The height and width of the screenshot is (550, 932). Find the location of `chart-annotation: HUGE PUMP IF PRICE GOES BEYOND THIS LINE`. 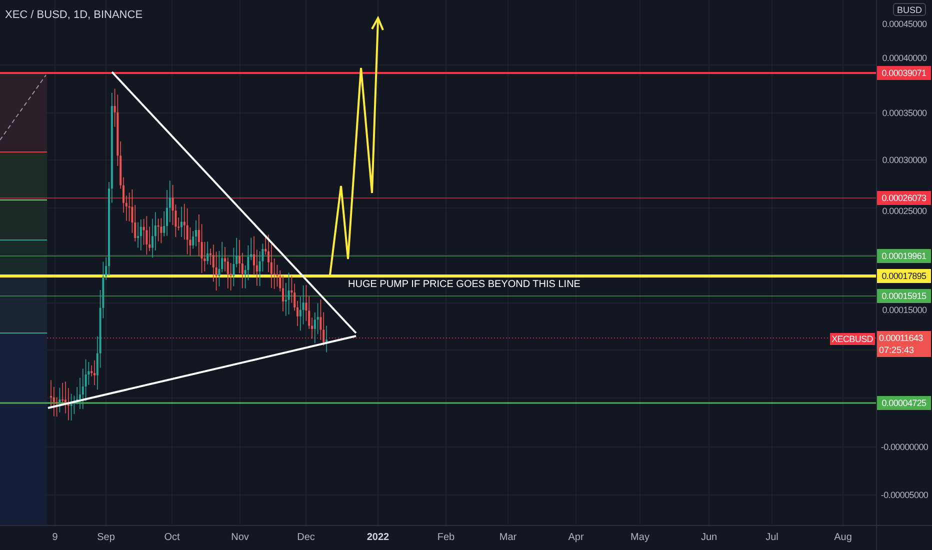

chart-annotation: HUGE PUMP IF PRICE GOES BEYOND THIS LINE is located at coordinates (464, 285).